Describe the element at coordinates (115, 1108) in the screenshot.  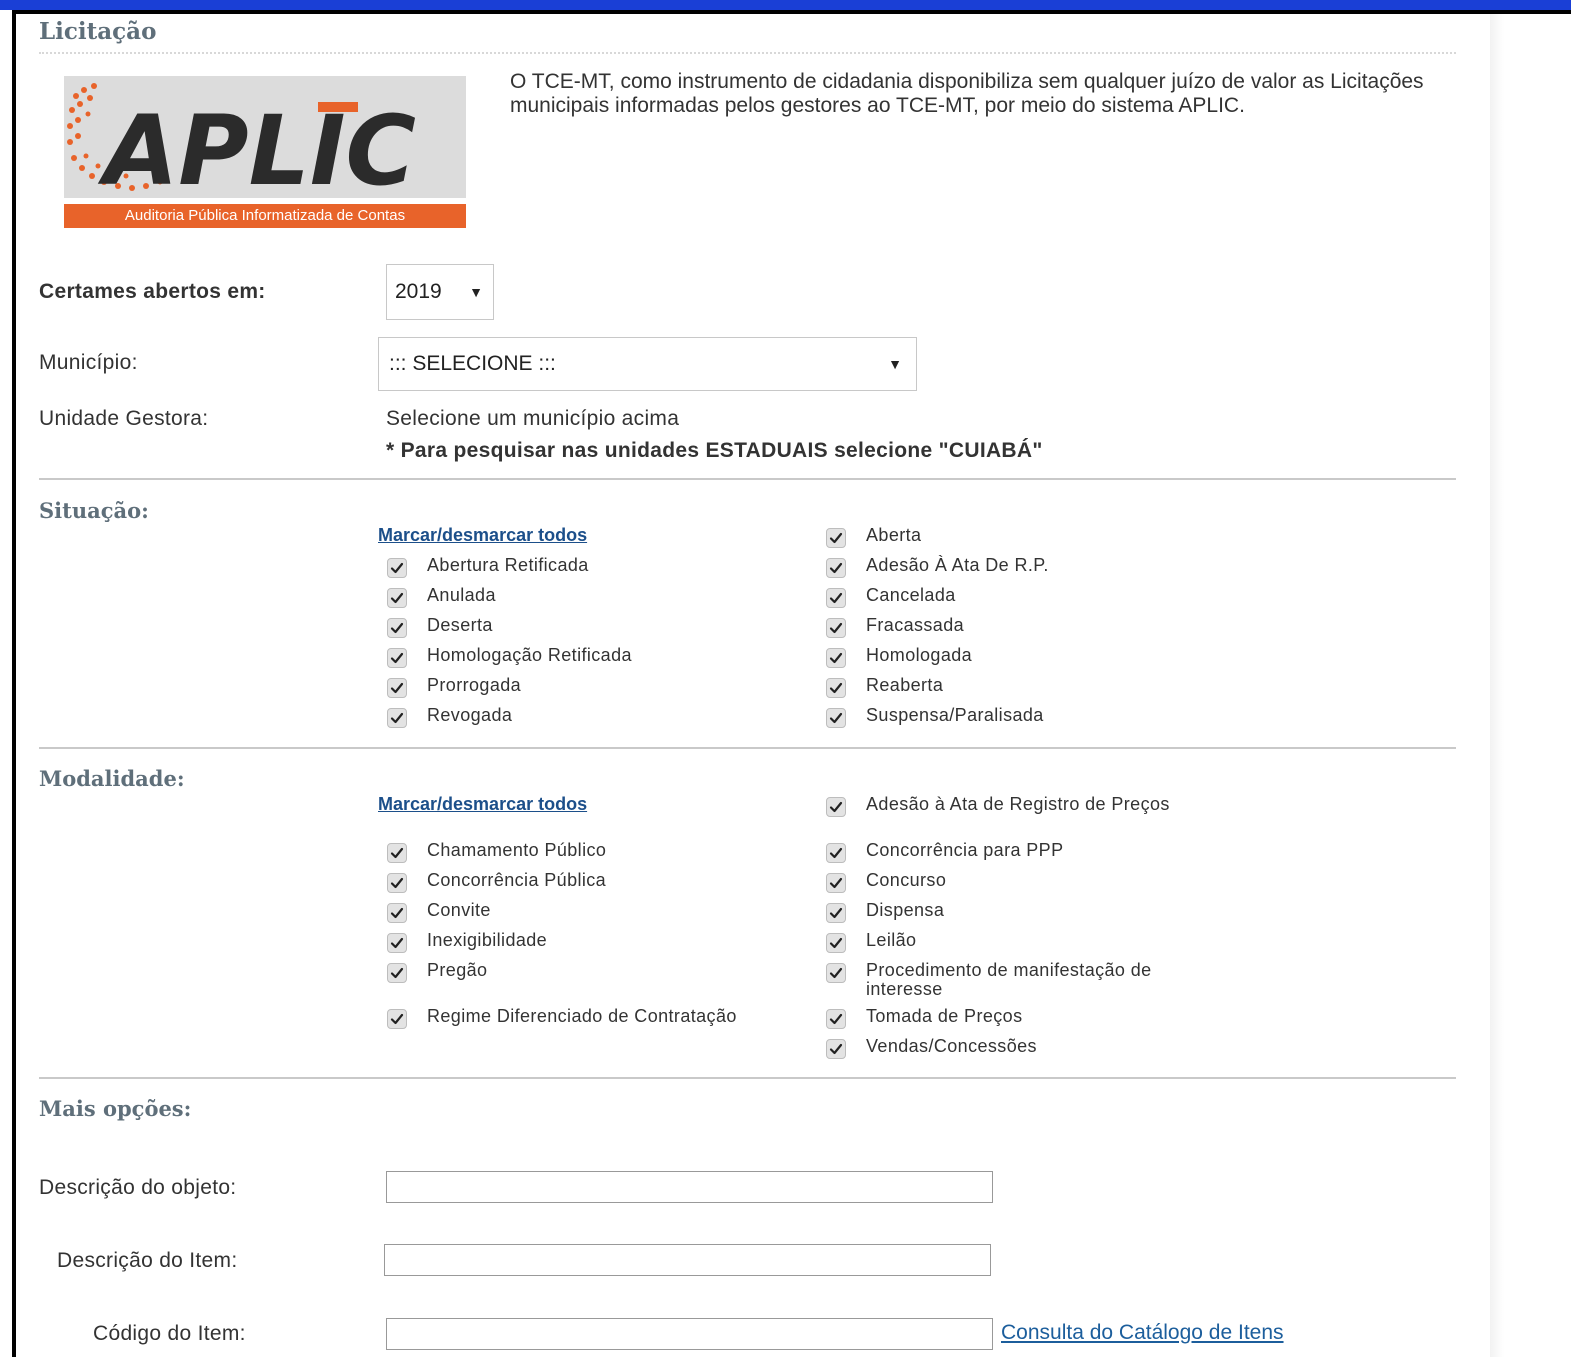
I see `mais-opcoes-title: Mais opções:` at that location.